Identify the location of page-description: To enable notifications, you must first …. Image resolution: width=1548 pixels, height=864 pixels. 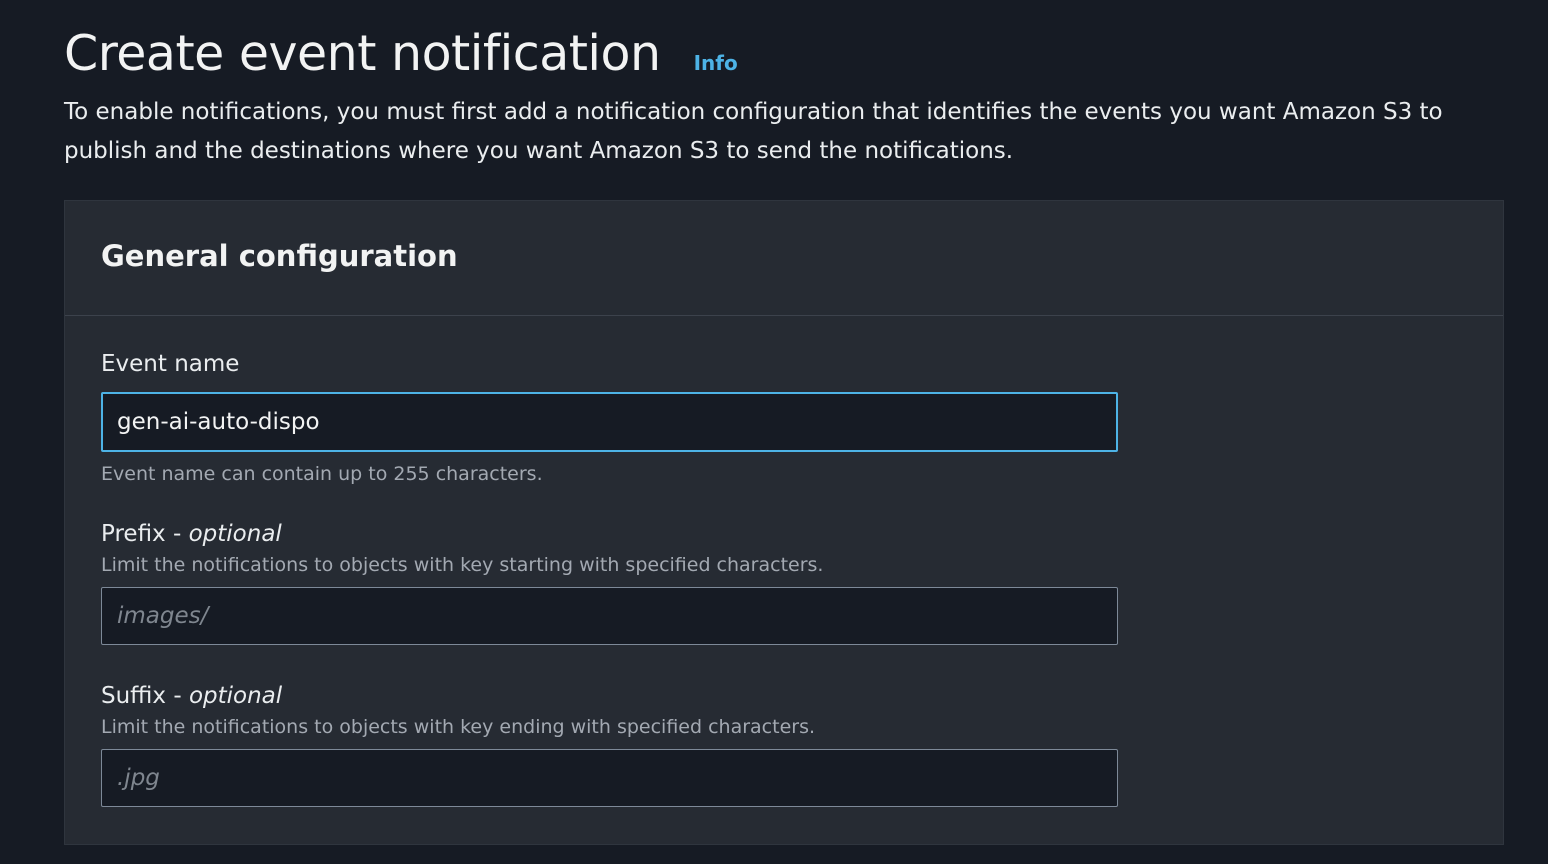
(753, 131).